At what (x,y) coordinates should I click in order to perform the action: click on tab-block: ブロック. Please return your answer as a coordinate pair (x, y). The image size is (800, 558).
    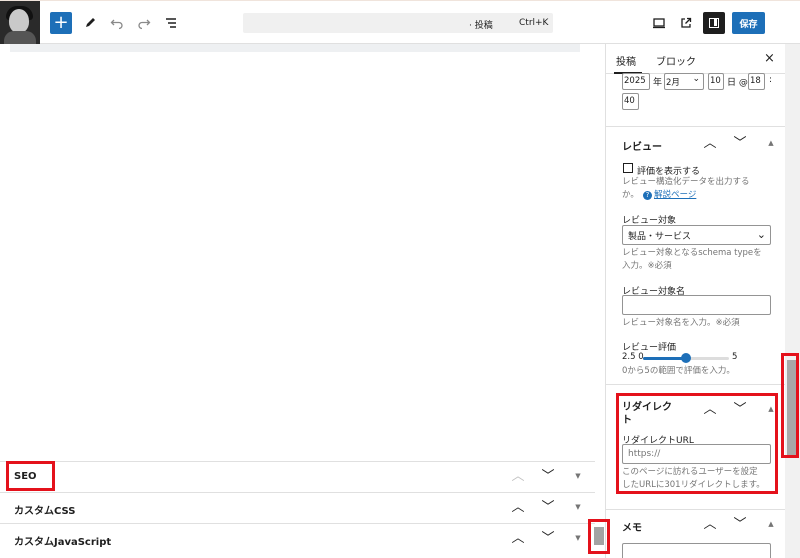
    Looking at the image, I should click on (676, 60).